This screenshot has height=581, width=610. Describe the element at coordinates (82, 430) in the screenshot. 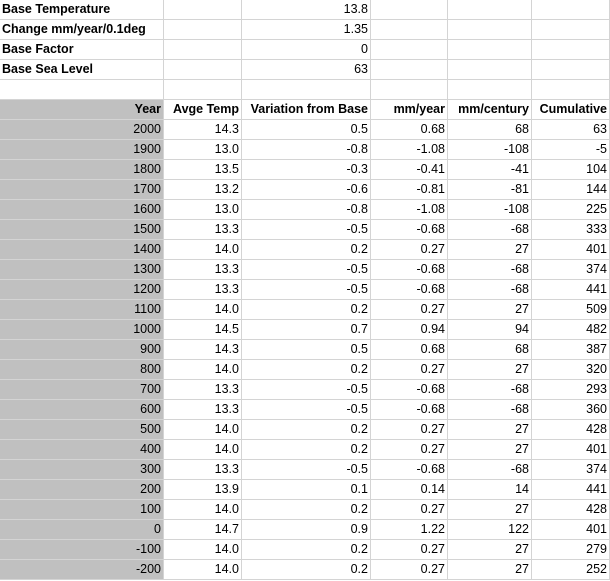

I see `year-cell: 500` at that location.